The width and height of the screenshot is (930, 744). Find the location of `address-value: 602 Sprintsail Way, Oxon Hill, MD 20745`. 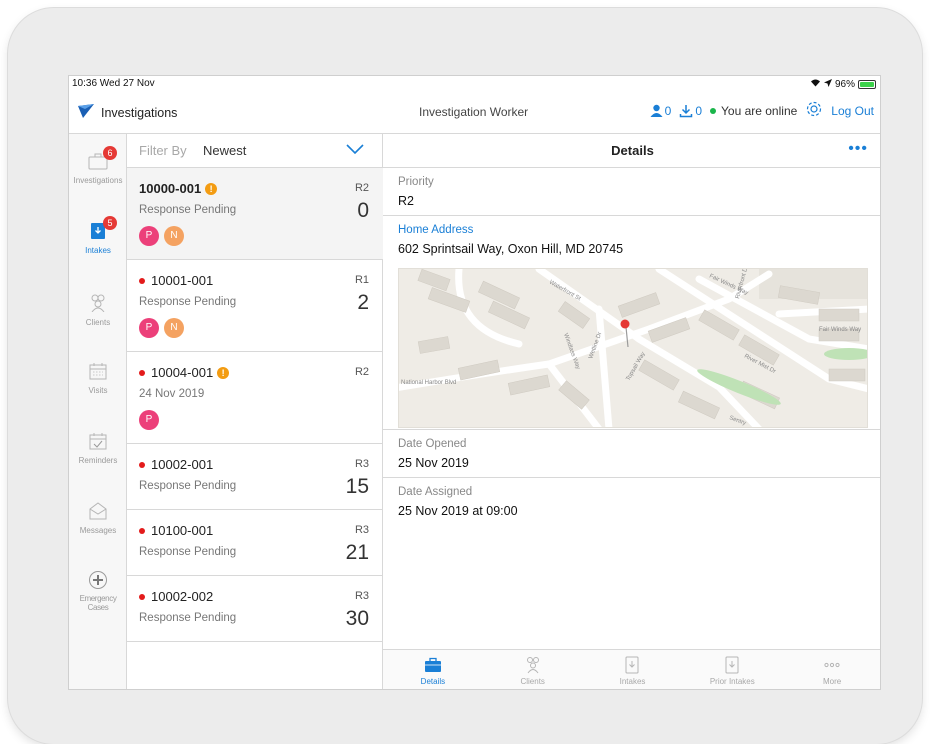

address-value: 602 Sprintsail Way, Oxon Hill, MD 20745 is located at coordinates (511, 249).